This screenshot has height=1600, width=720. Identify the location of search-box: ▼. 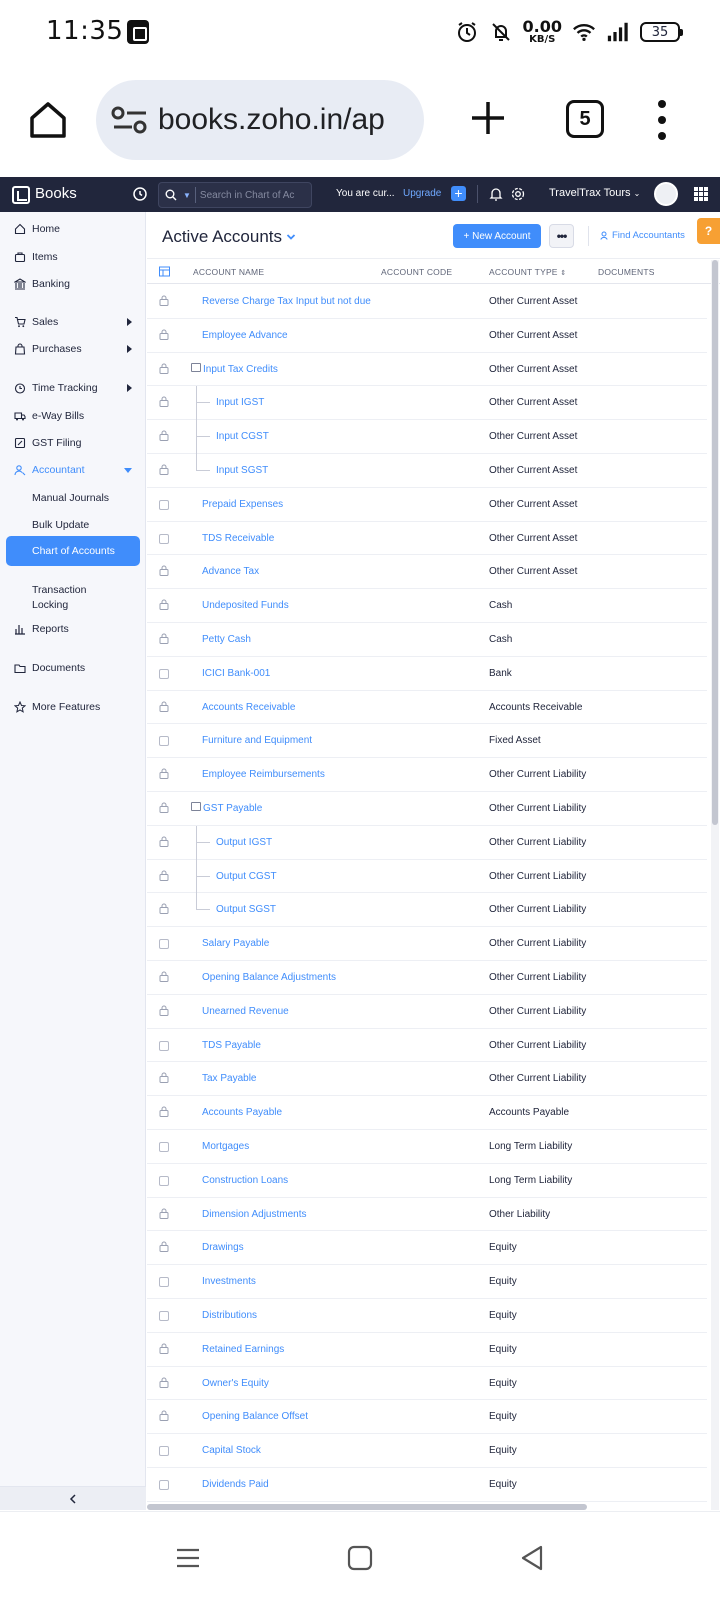
(235, 195).